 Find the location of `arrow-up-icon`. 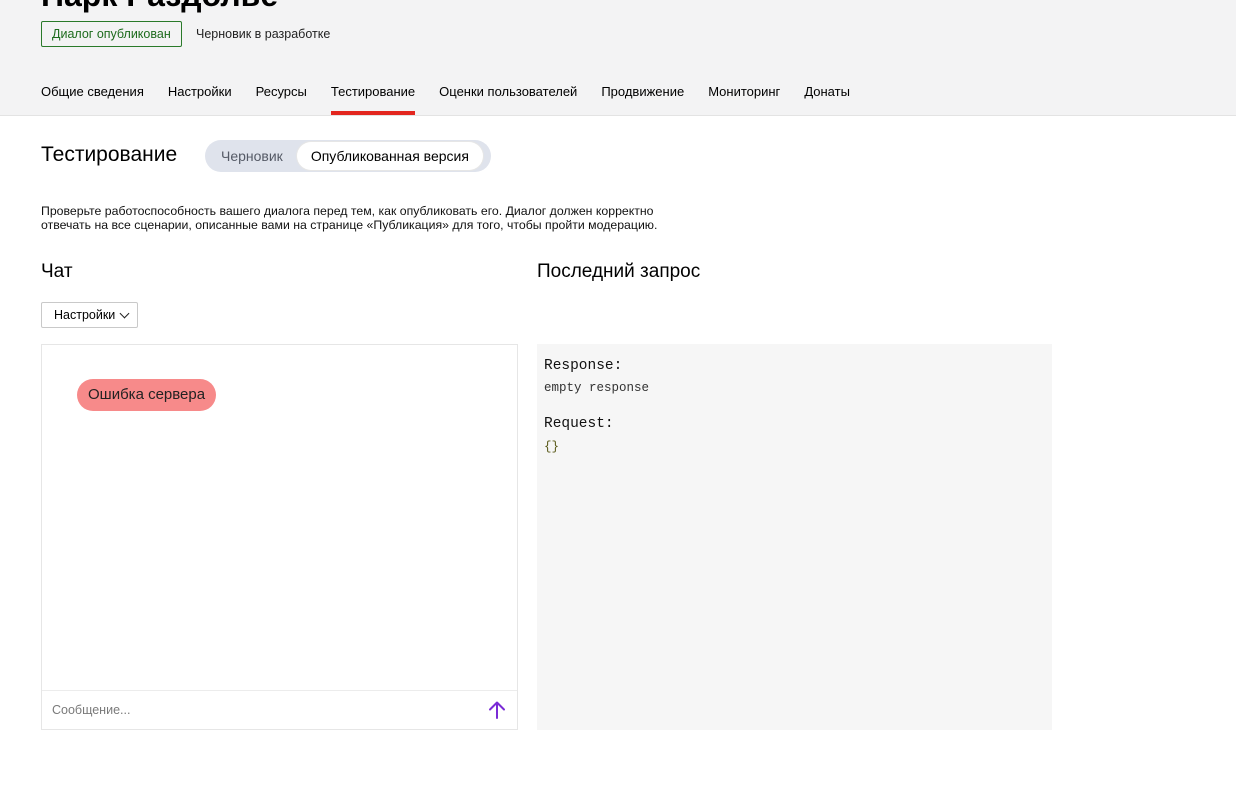

arrow-up-icon is located at coordinates (497, 710).